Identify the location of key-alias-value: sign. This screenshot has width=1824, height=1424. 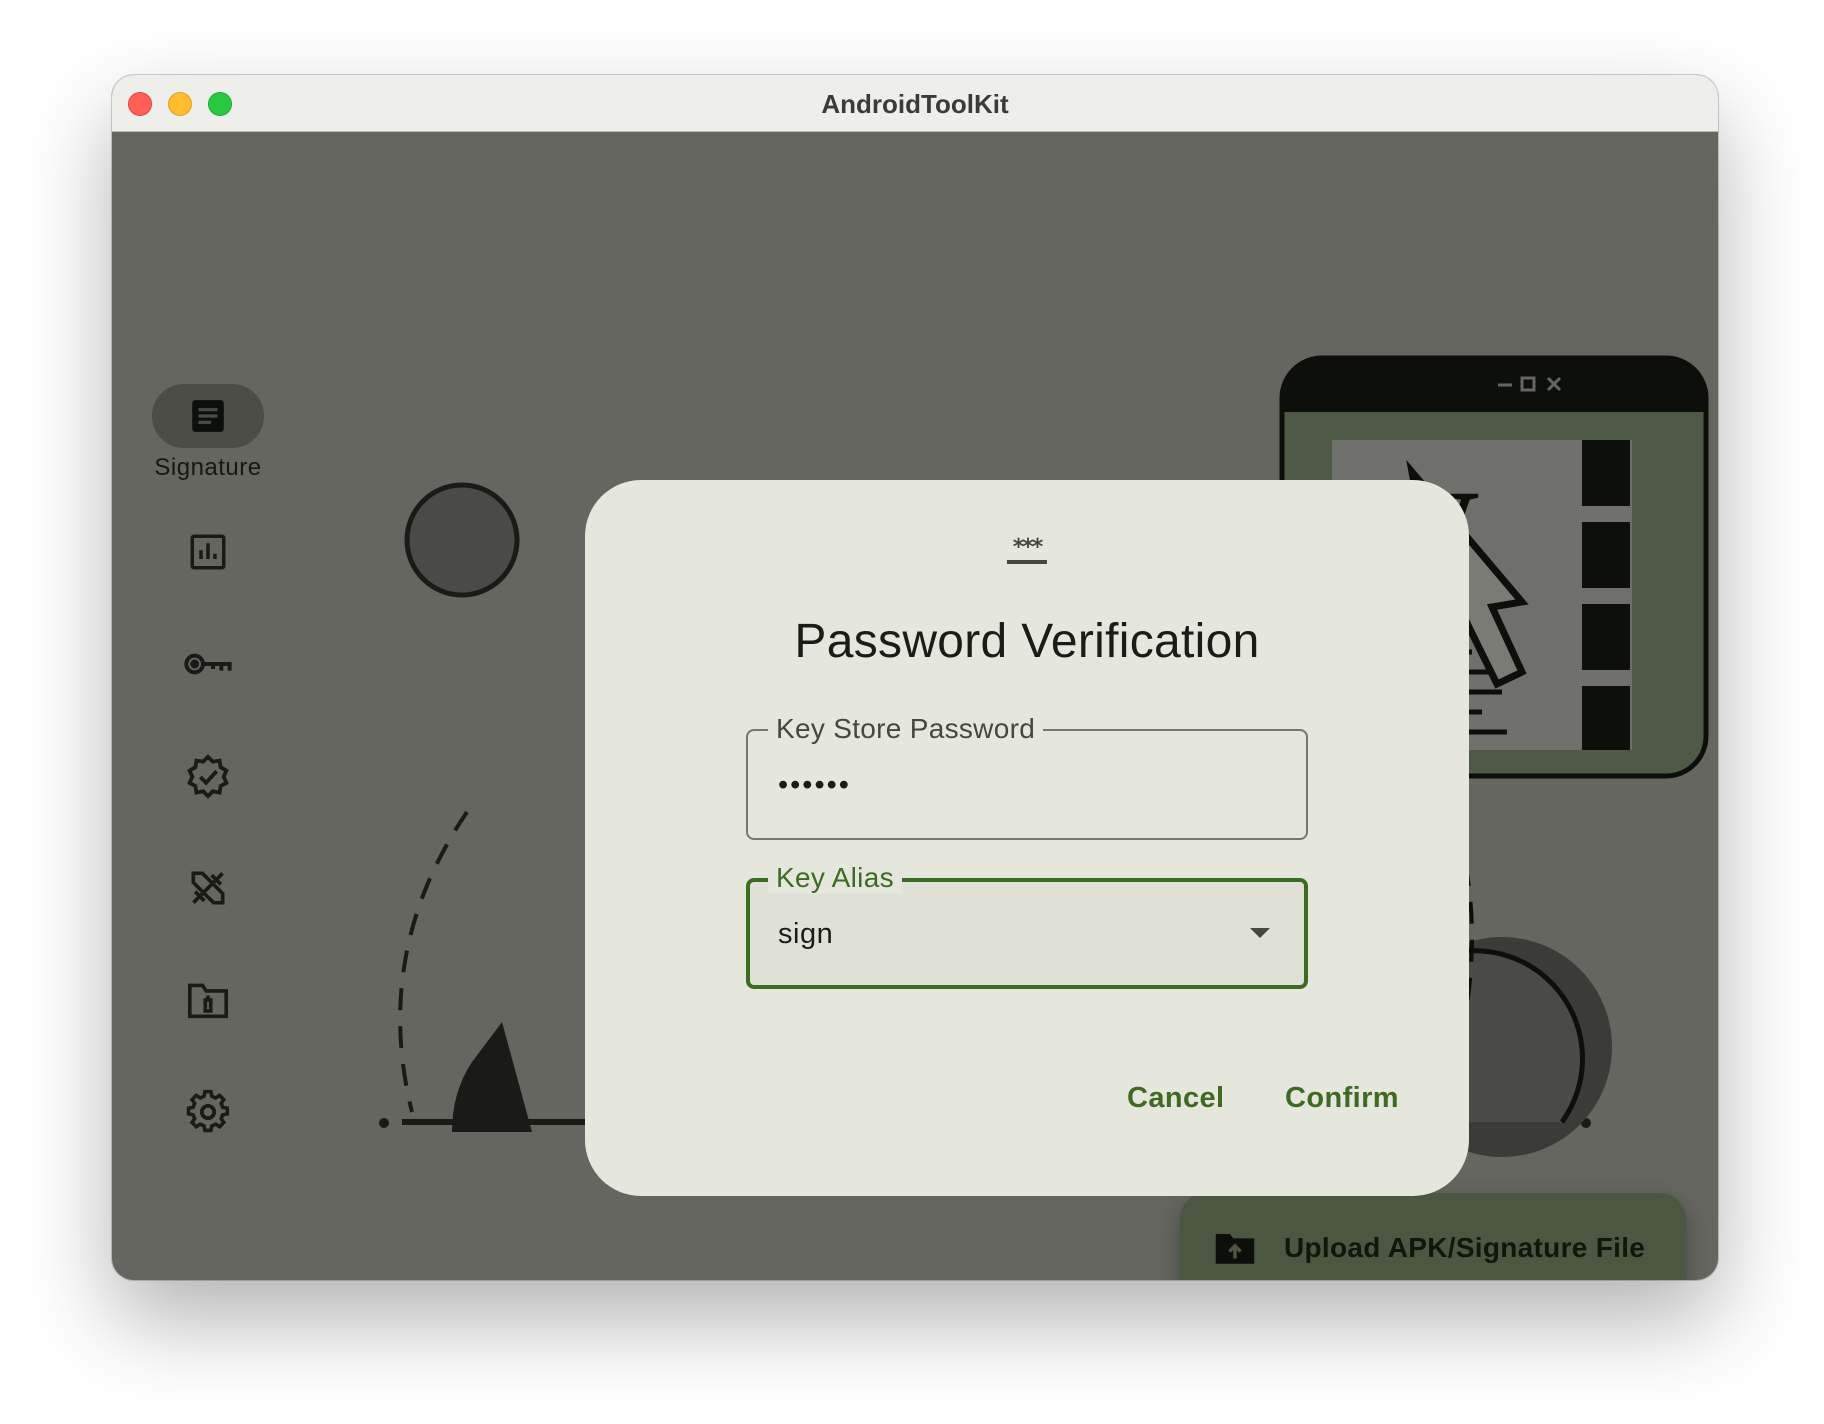
(806, 934).